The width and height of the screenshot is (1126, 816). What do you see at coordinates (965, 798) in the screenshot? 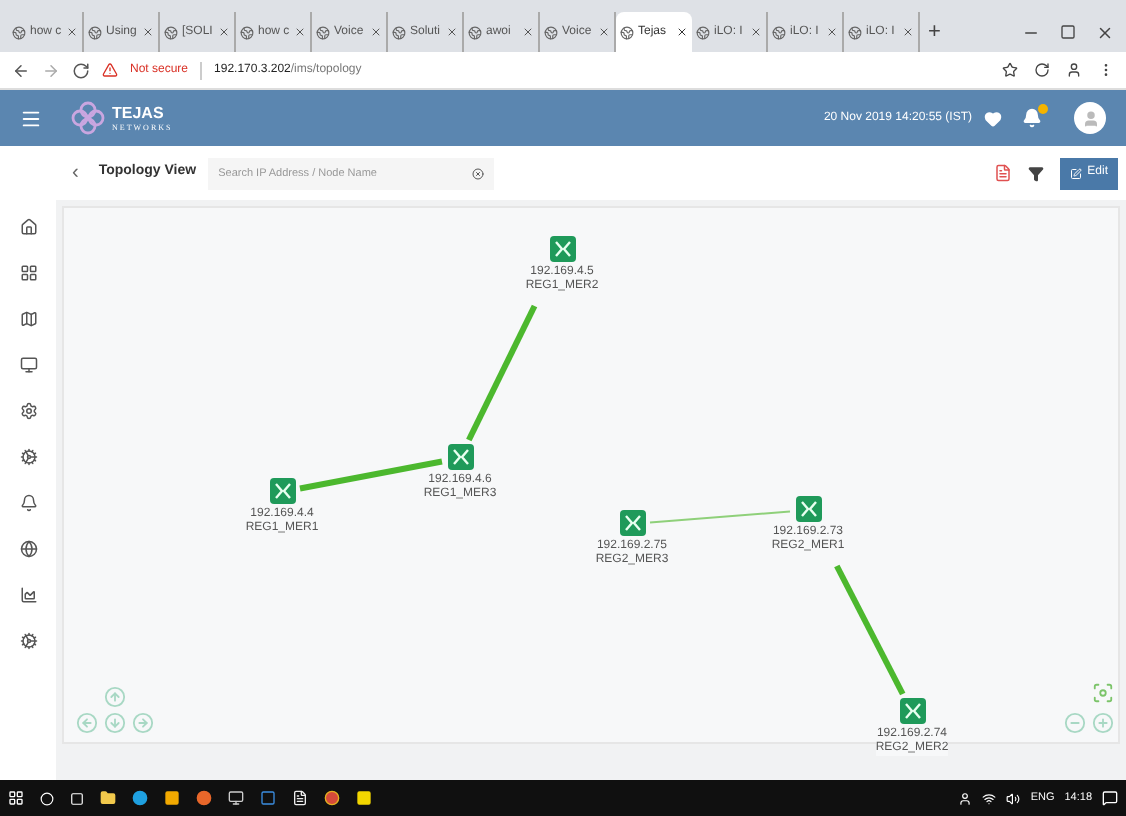
I see `people-icon` at bounding box center [965, 798].